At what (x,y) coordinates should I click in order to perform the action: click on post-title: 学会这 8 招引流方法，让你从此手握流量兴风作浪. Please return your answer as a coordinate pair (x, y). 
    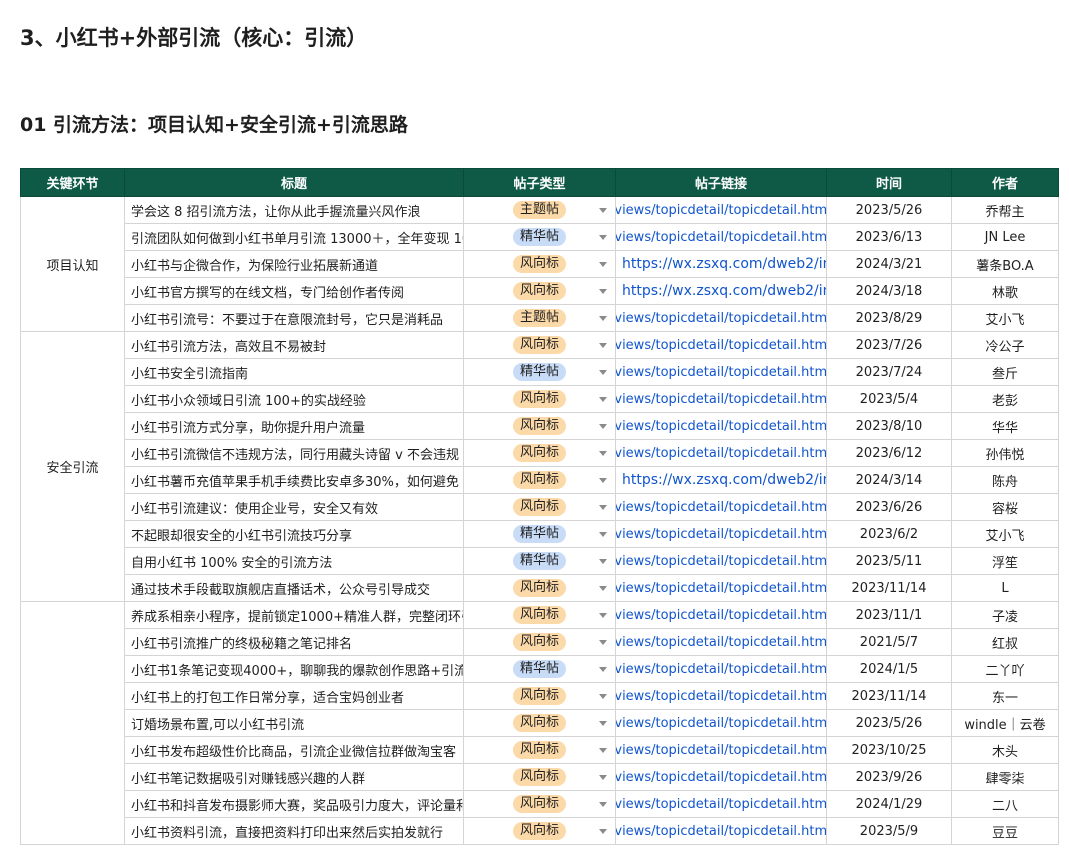
    Looking at the image, I should click on (294, 210).